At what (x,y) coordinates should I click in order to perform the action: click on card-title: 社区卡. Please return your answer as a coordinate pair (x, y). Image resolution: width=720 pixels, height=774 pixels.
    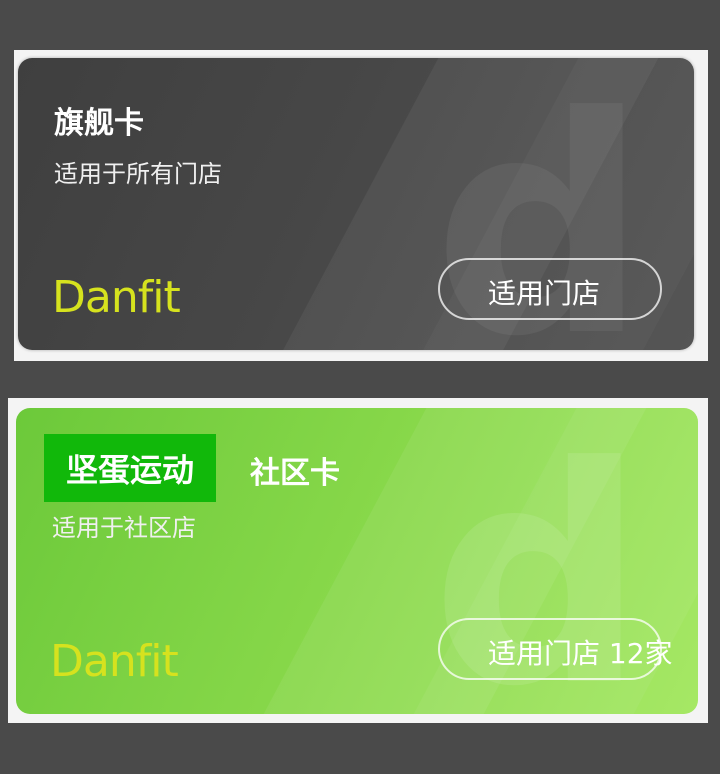
    Looking at the image, I should click on (295, 473).